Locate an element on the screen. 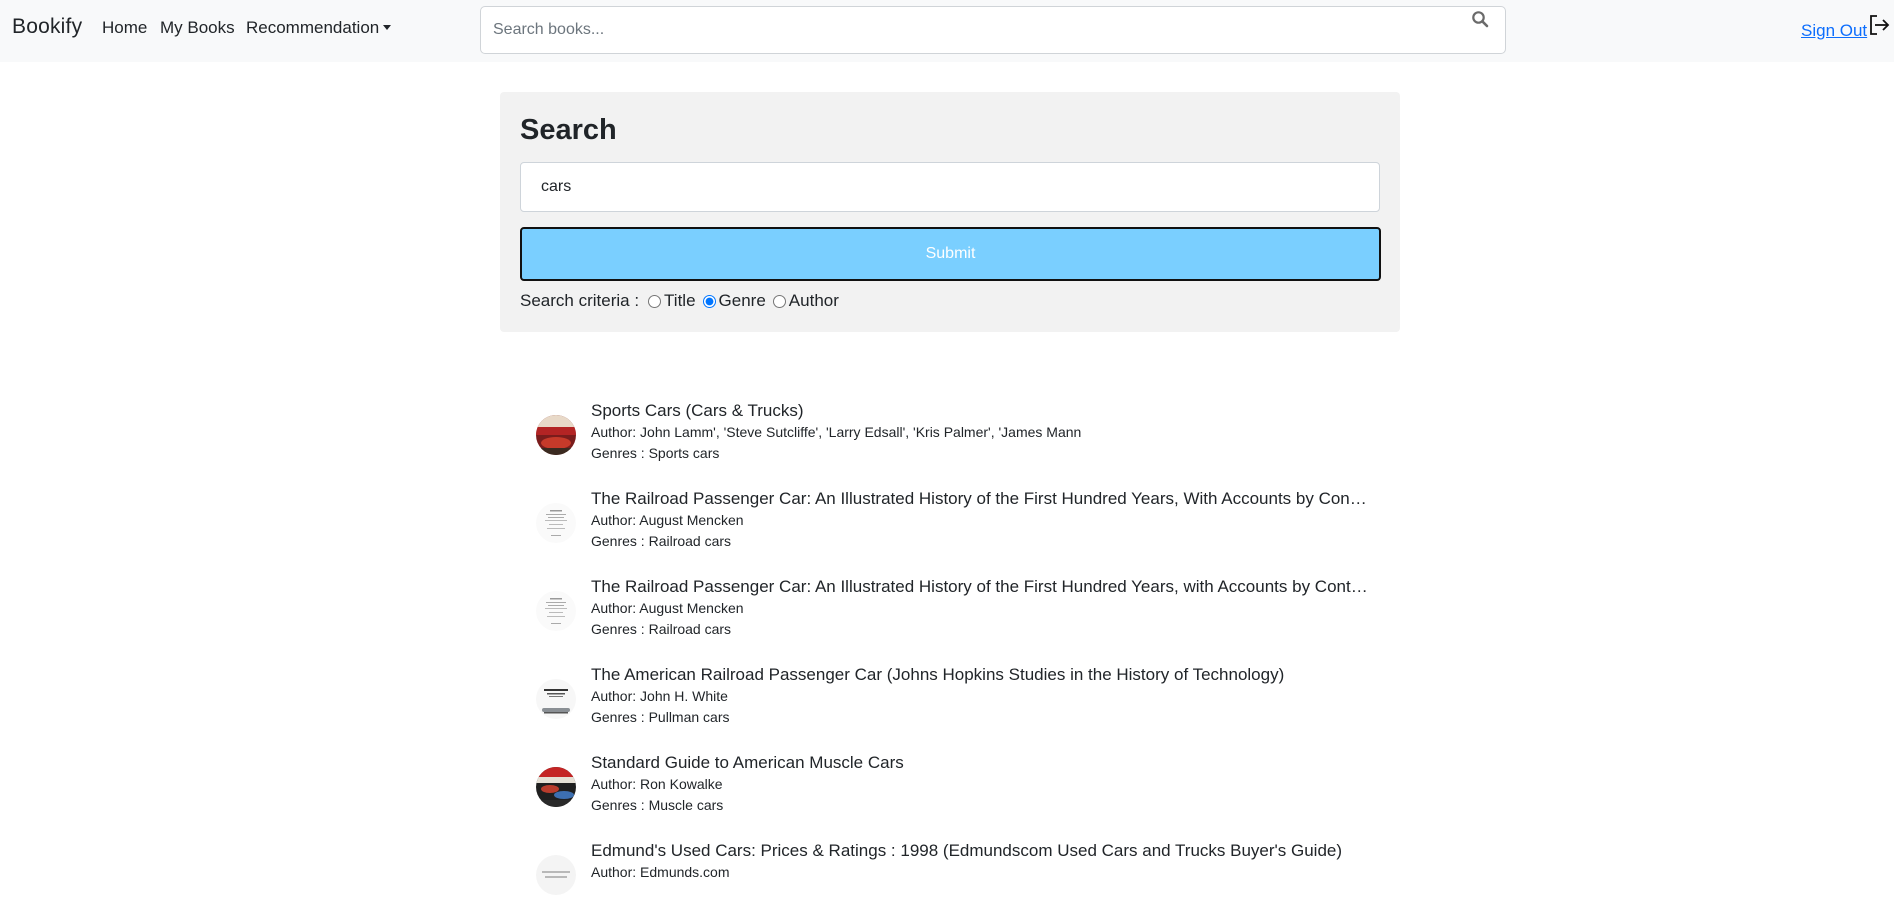  result-title: Standard Guide to American Muscle Cars is located at coordinates (981, 763).